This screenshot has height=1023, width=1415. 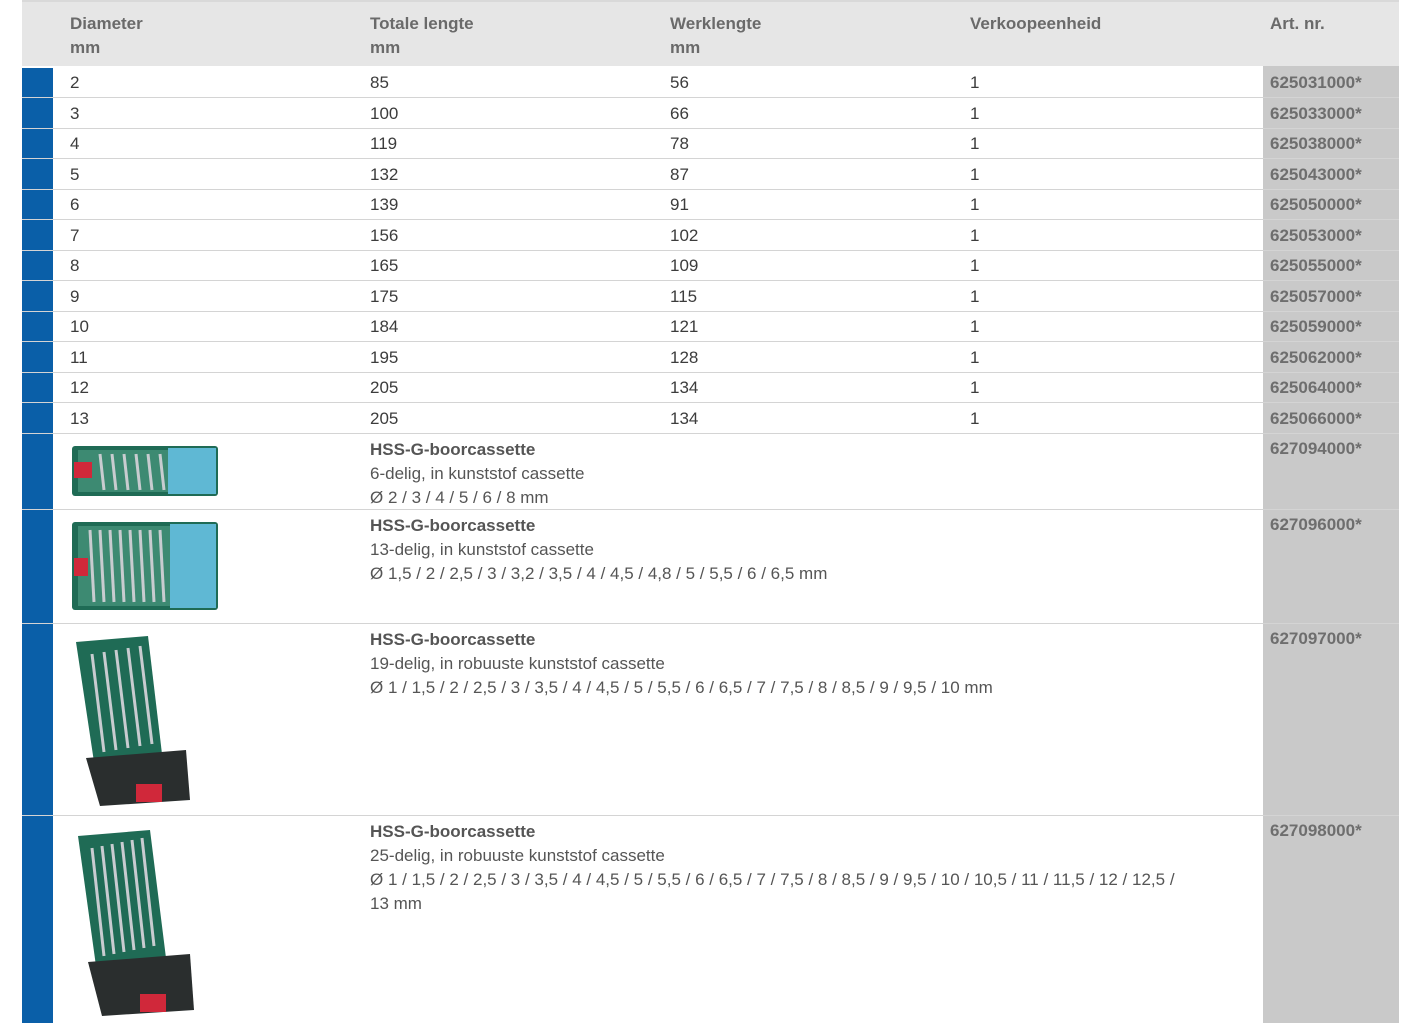 I want to click on header-work-length-label: Werklengte, so click(x=716, y=23).